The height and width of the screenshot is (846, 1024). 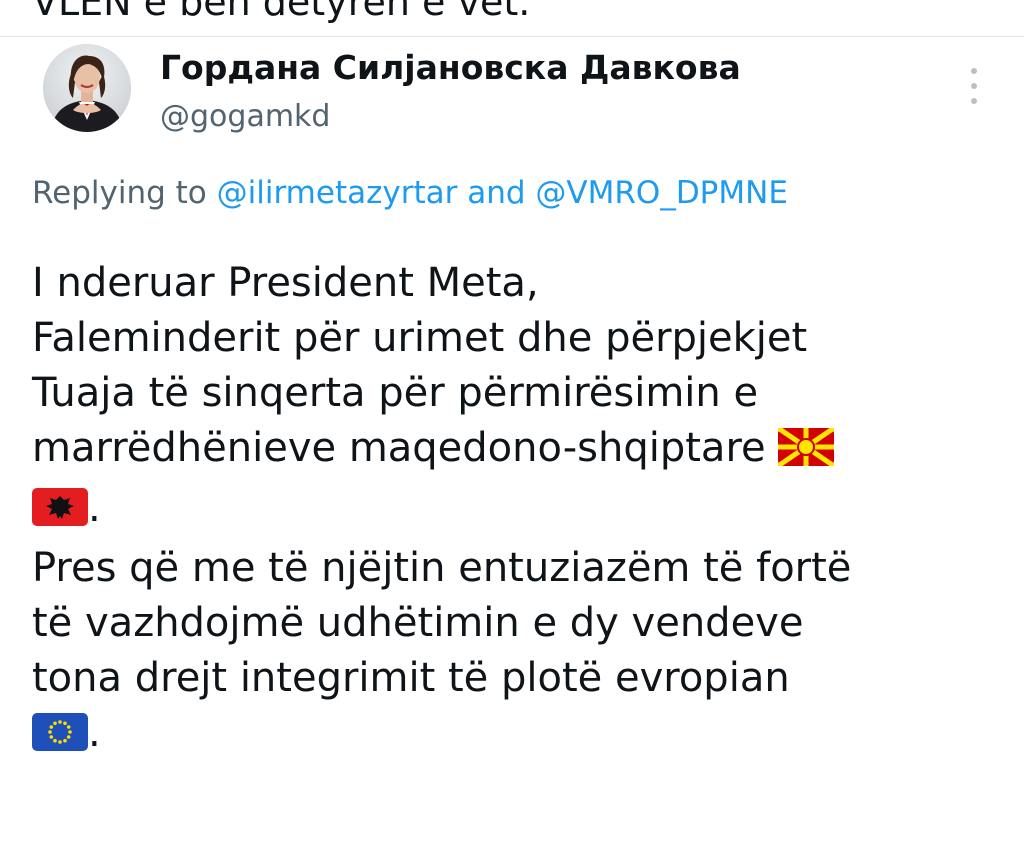 I want to click on divider, so click(x=512, y=36).